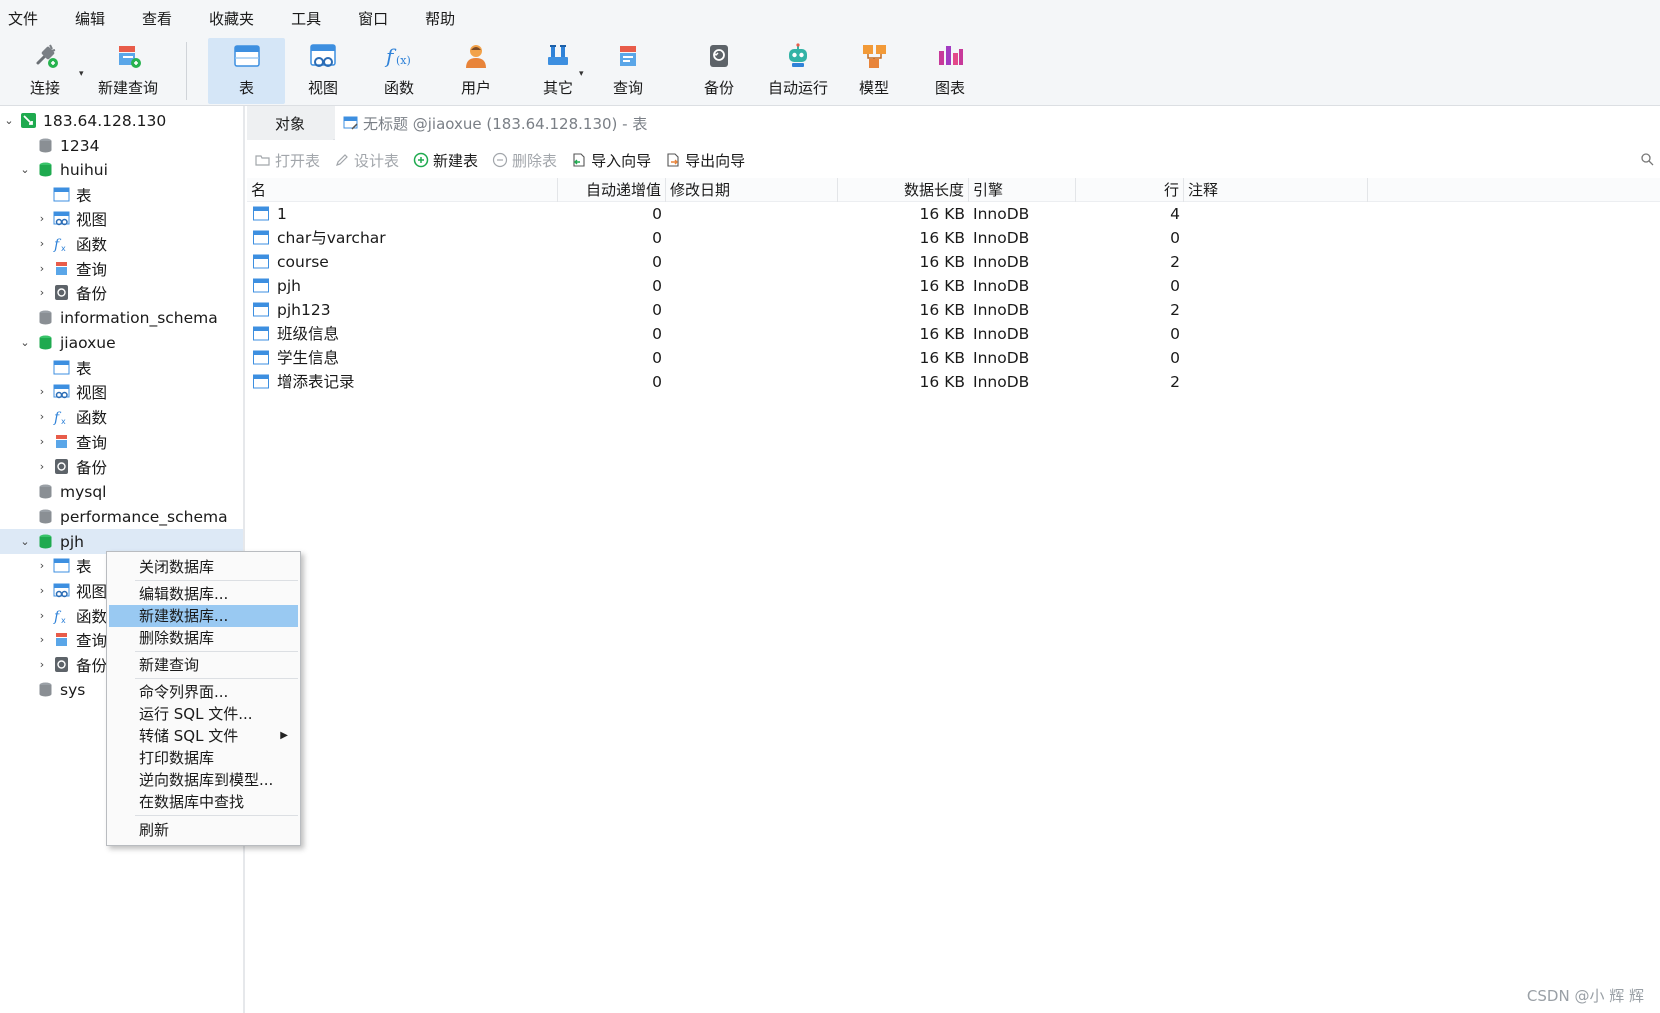 The image size is (1660, 1013). Describe the element at coordinates (84, 74) in the screenshot. I see `connect-dropdown-icon: ▾` at that location.